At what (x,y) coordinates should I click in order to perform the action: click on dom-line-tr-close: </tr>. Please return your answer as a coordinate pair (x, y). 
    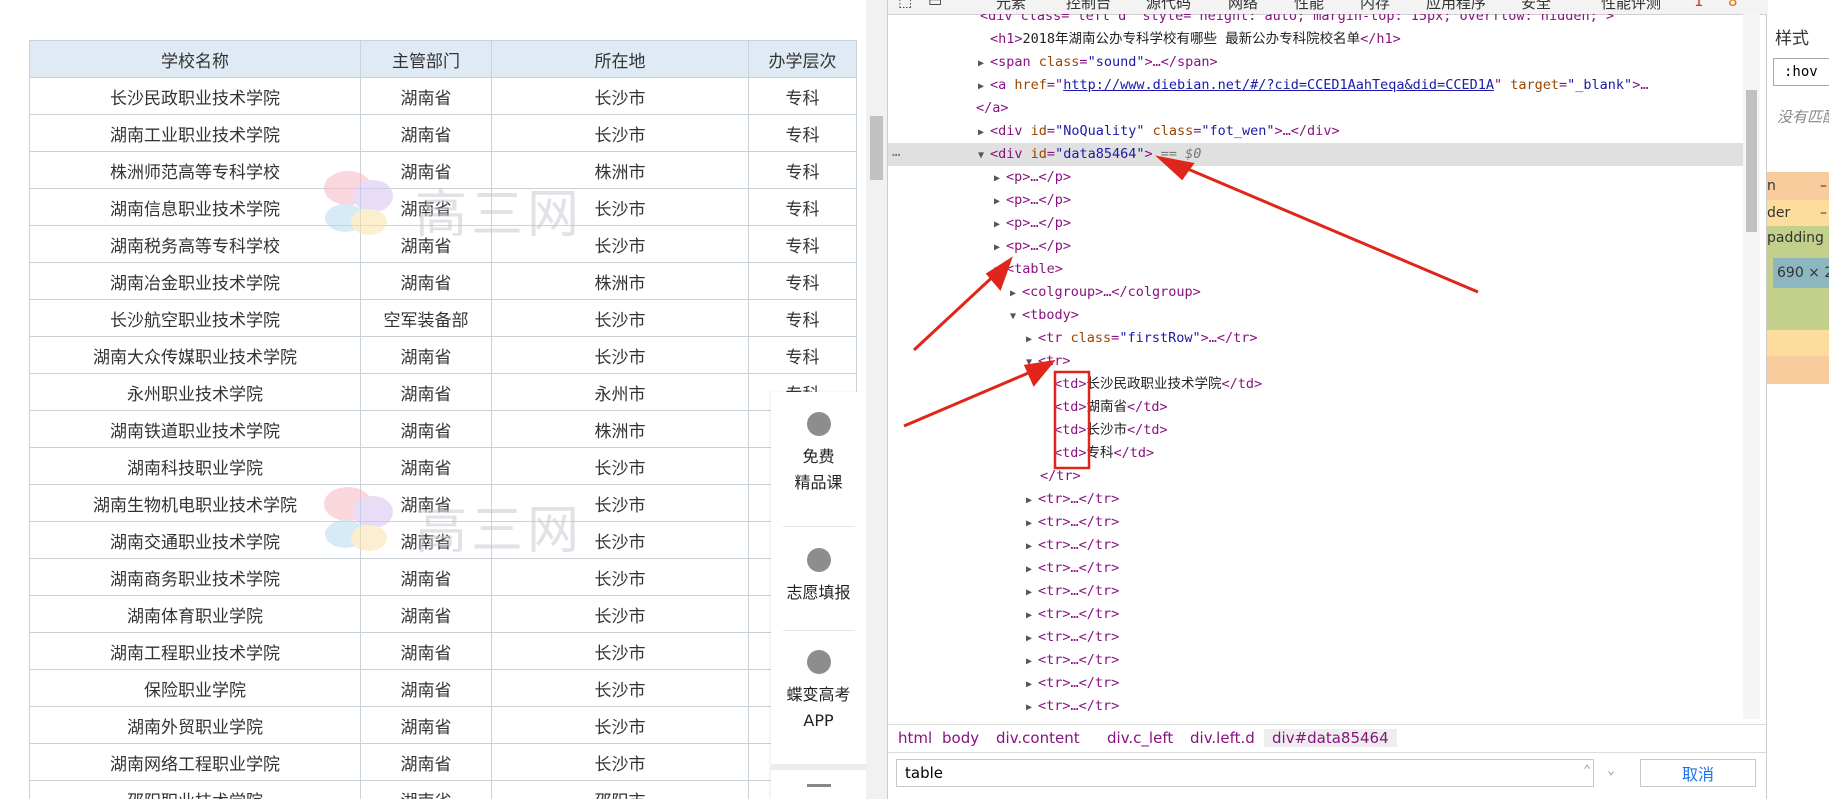
    Looking at the image, I should click on (1315, 476).